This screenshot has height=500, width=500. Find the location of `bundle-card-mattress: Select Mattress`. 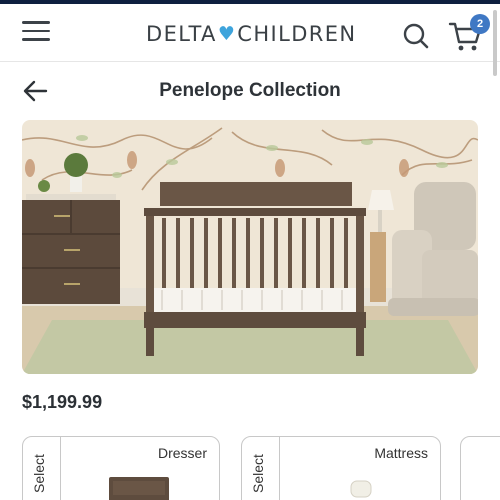

bundle-card-mattress: Select Mattress is located at coordinates (341, 468).